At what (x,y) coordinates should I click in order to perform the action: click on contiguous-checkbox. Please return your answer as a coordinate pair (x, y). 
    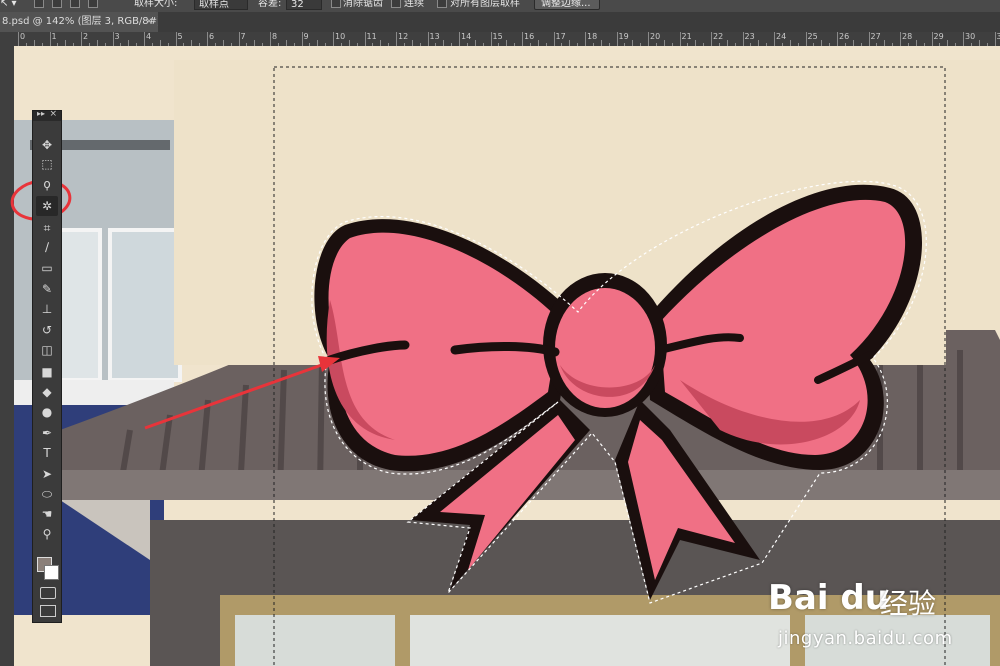
    Looking at the image, I should click on (396, 4).